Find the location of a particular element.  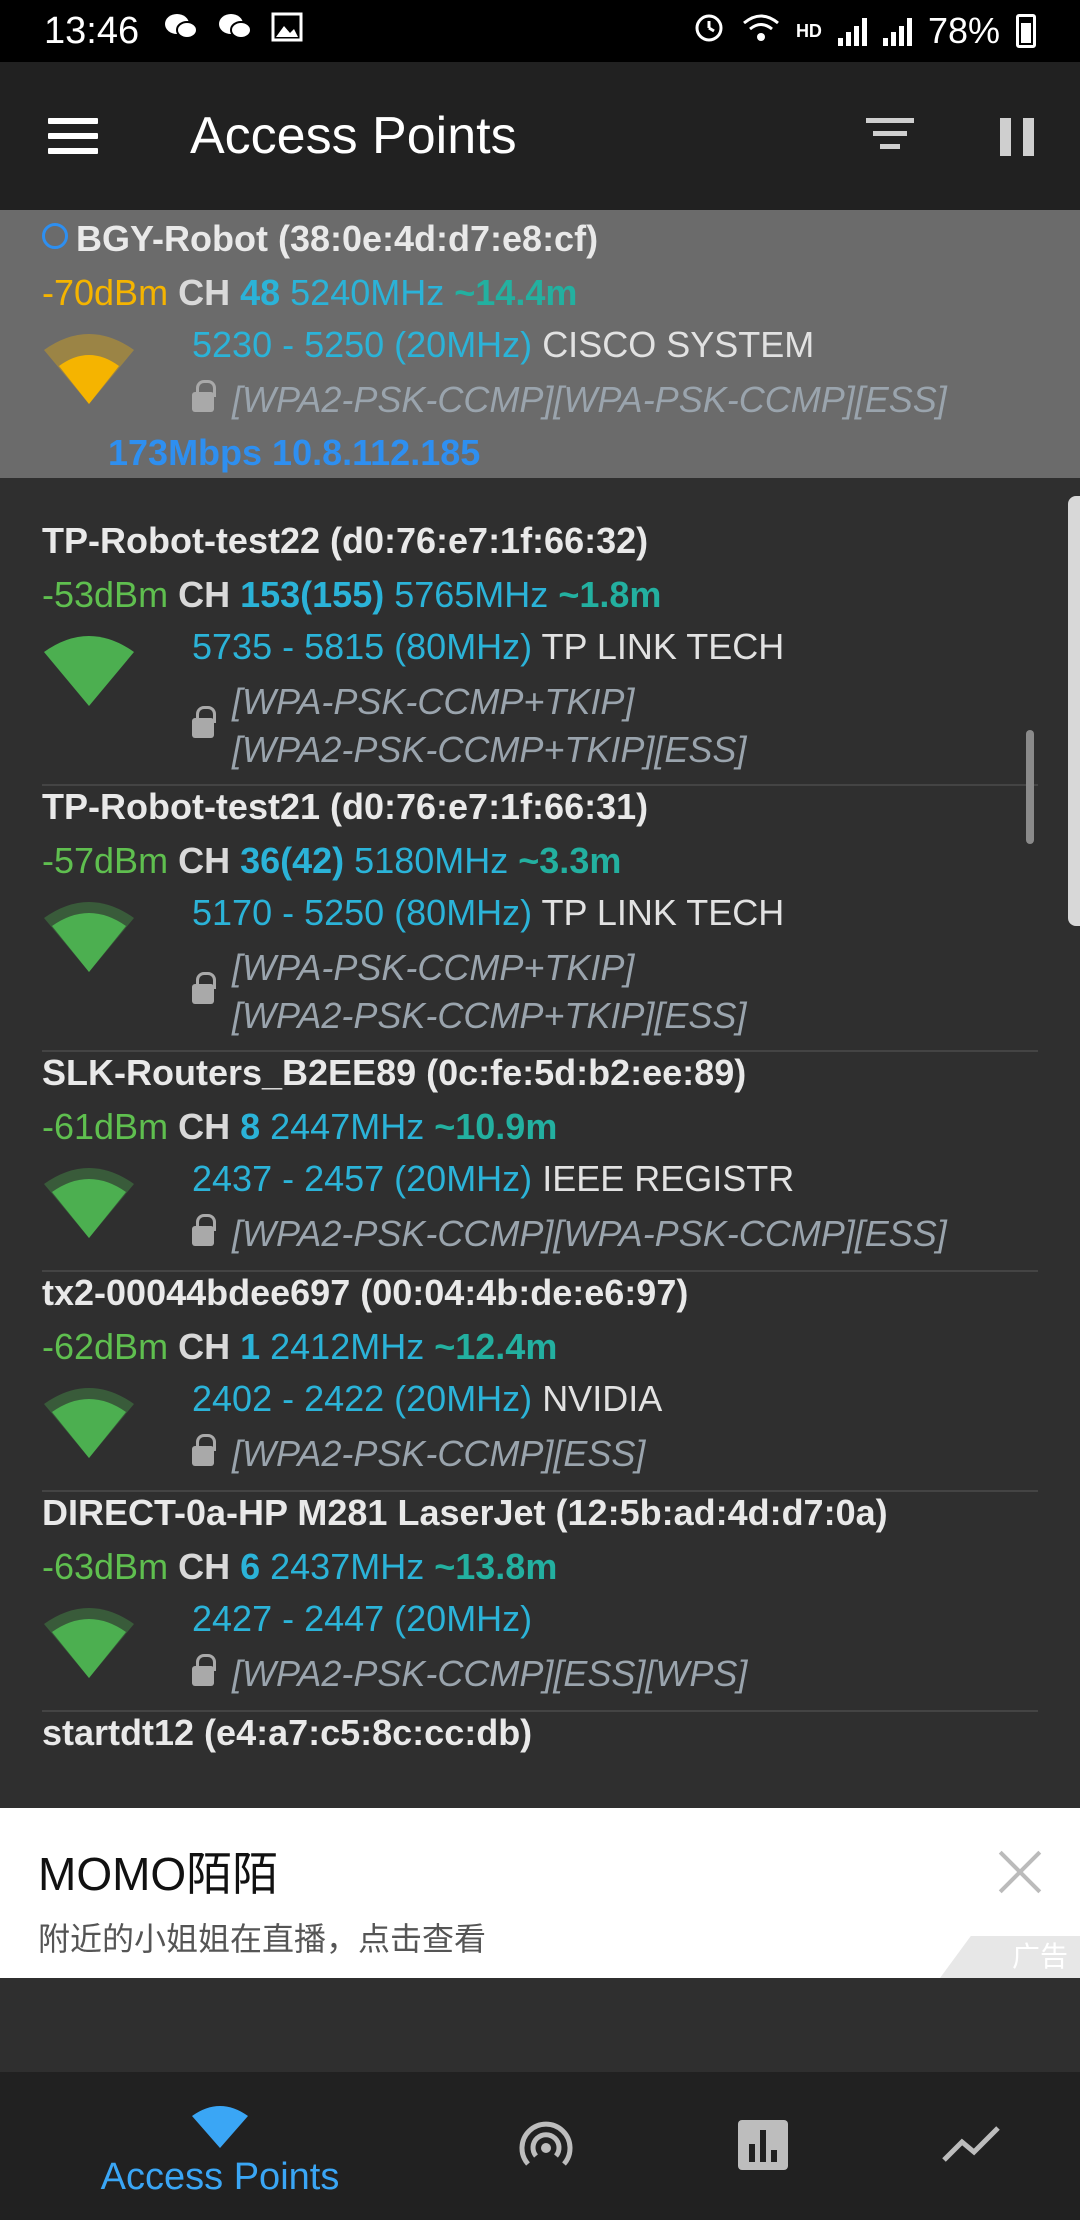

ap-signal-row: -61dBm CH 8 2447MHz ~10.9m is located at coordinates (299, 1127).